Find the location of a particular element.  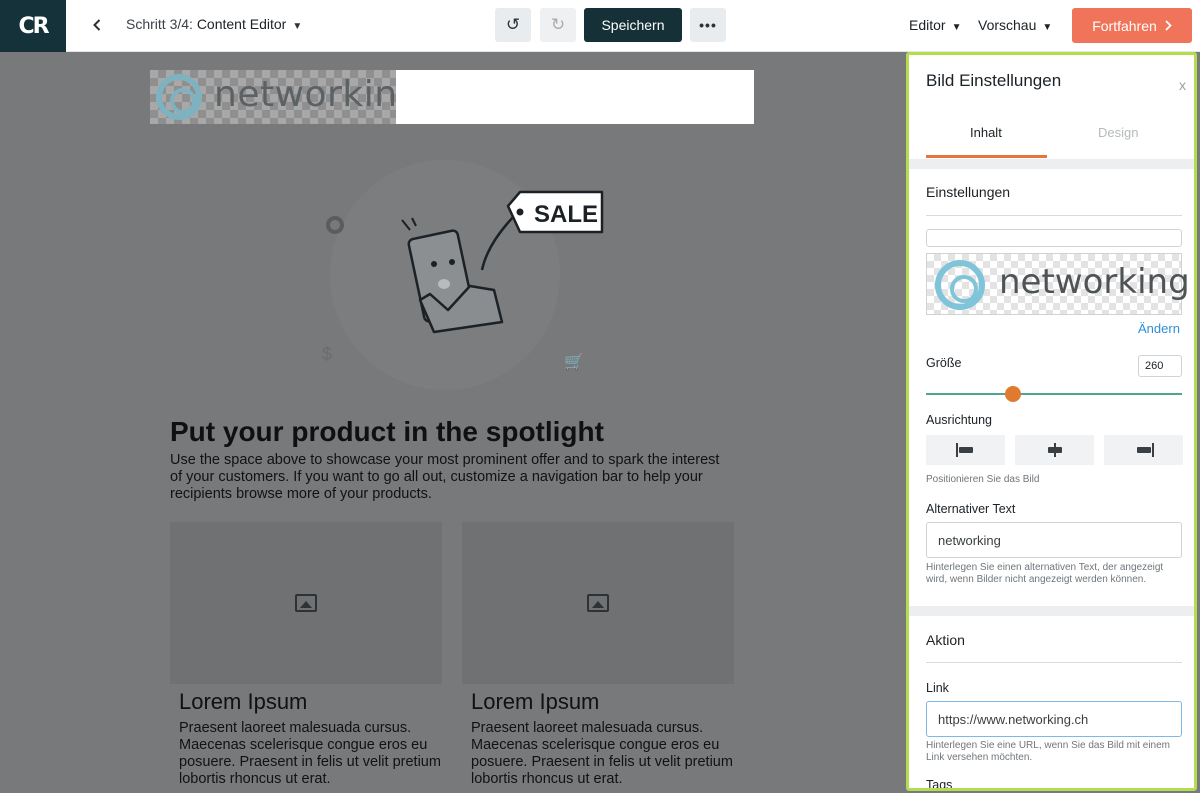

link-input: https://www.networking.ch is located at coordinates (1054, 719).